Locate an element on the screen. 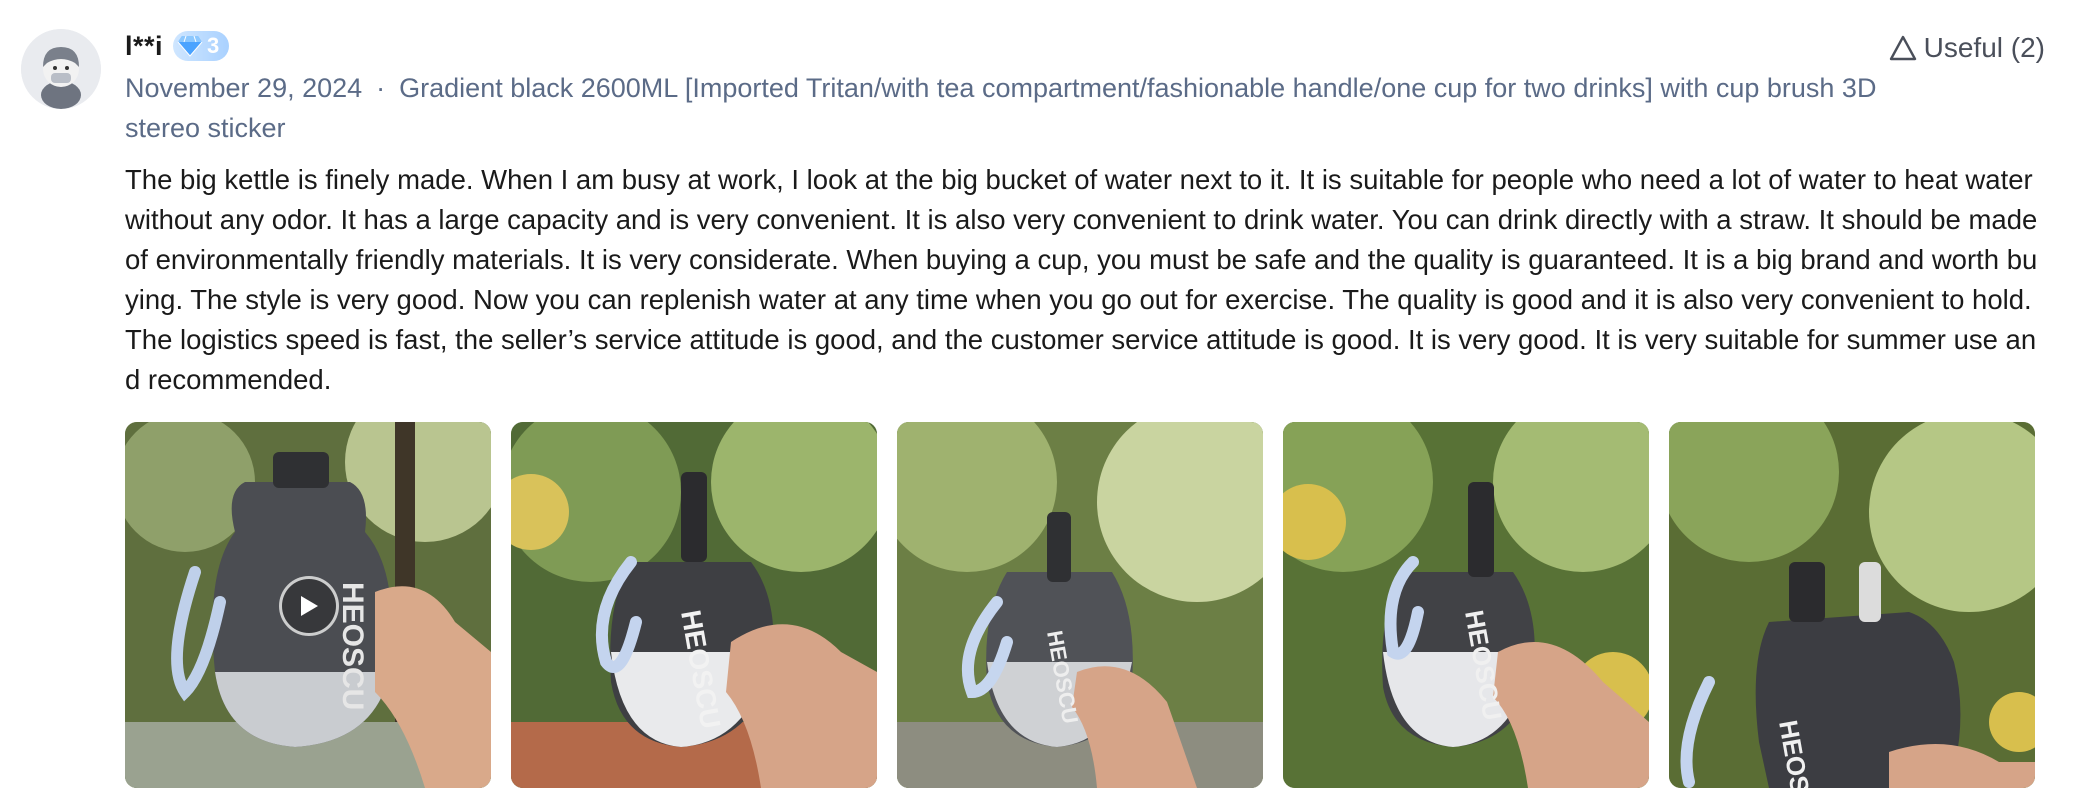  avatar is located at coordinates (61, 69).